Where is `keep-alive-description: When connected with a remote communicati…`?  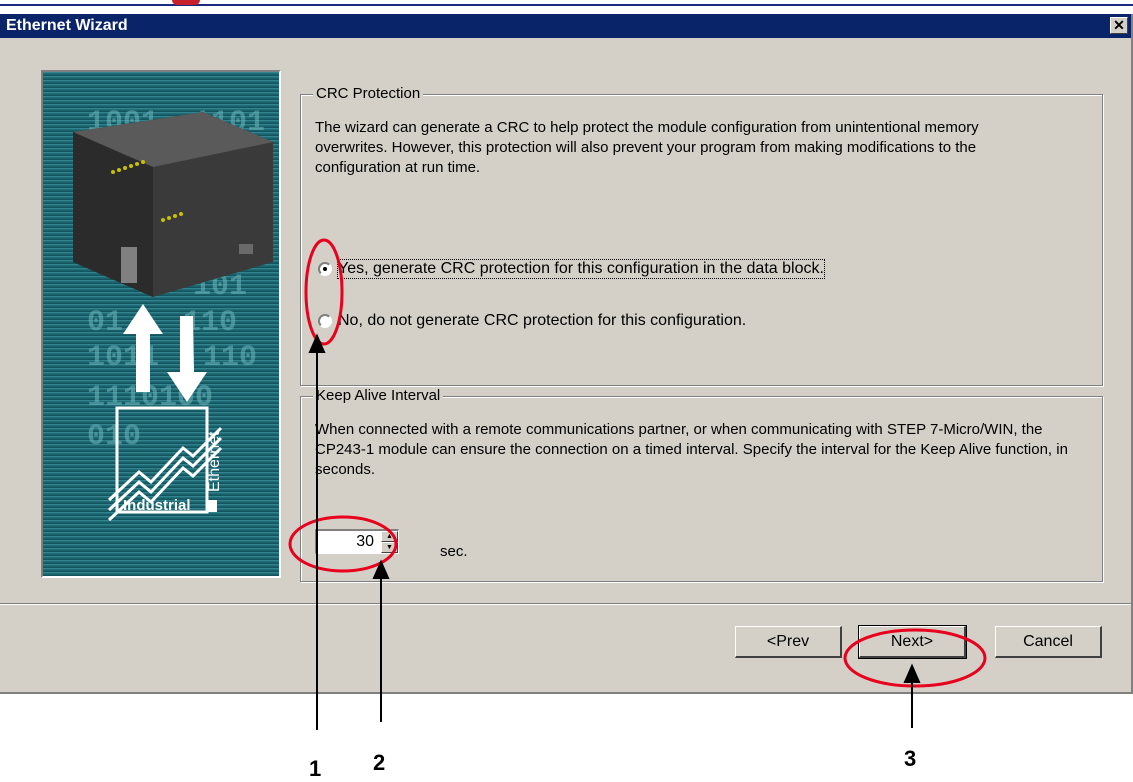 keep-alive-description: When connected with a remote communicati… is located at coordinates (691, 449).